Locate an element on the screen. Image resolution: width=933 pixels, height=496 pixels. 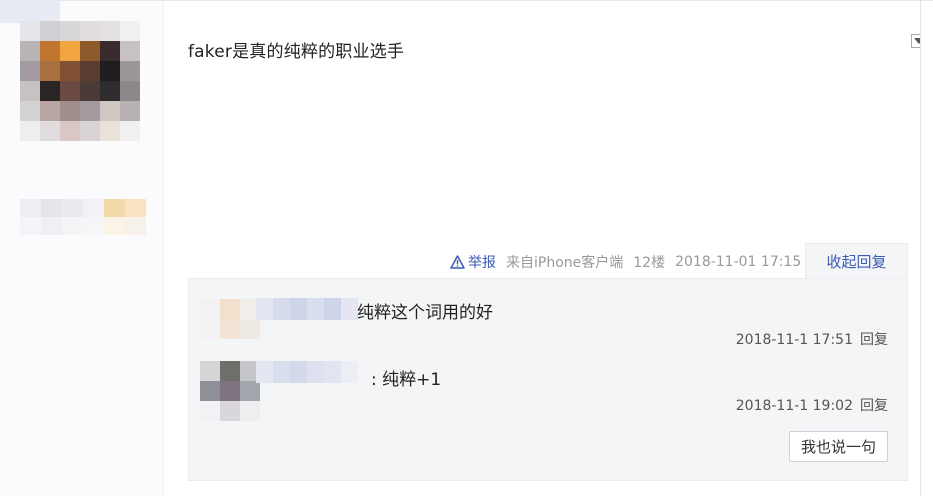
reply-datetime: 2018-11-1 19:02 is located at coordinates (794, 406).